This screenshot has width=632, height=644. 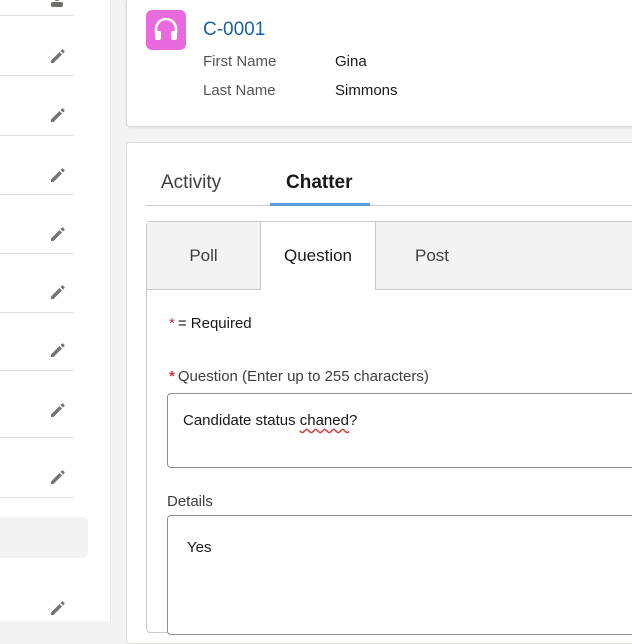 I want to click on details-input, so click(x=399, y=575).